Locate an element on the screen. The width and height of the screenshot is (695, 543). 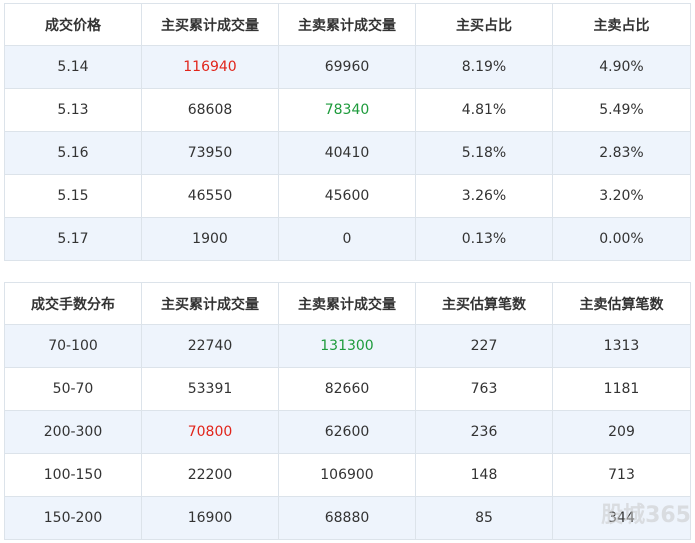
table-row: 200-300 70800 62600 236 209 is located at coordinates (347, 432).